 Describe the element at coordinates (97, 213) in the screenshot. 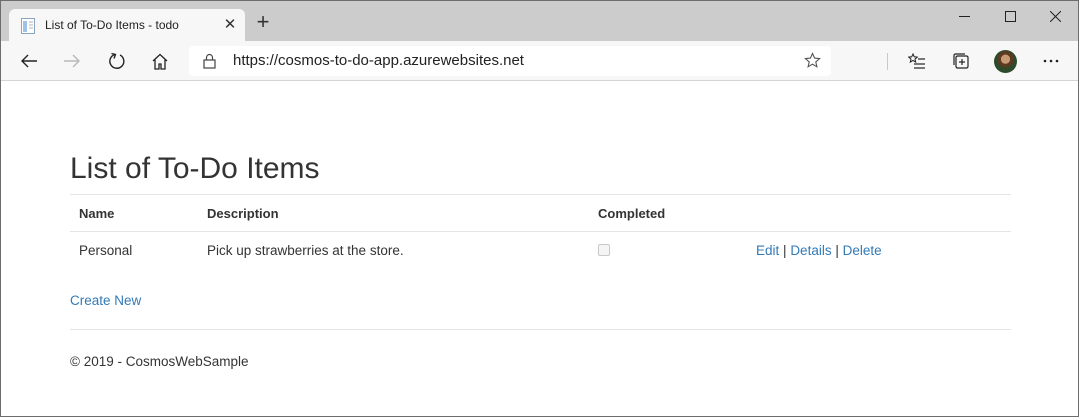

I see `column-header-name: Name` at that location.